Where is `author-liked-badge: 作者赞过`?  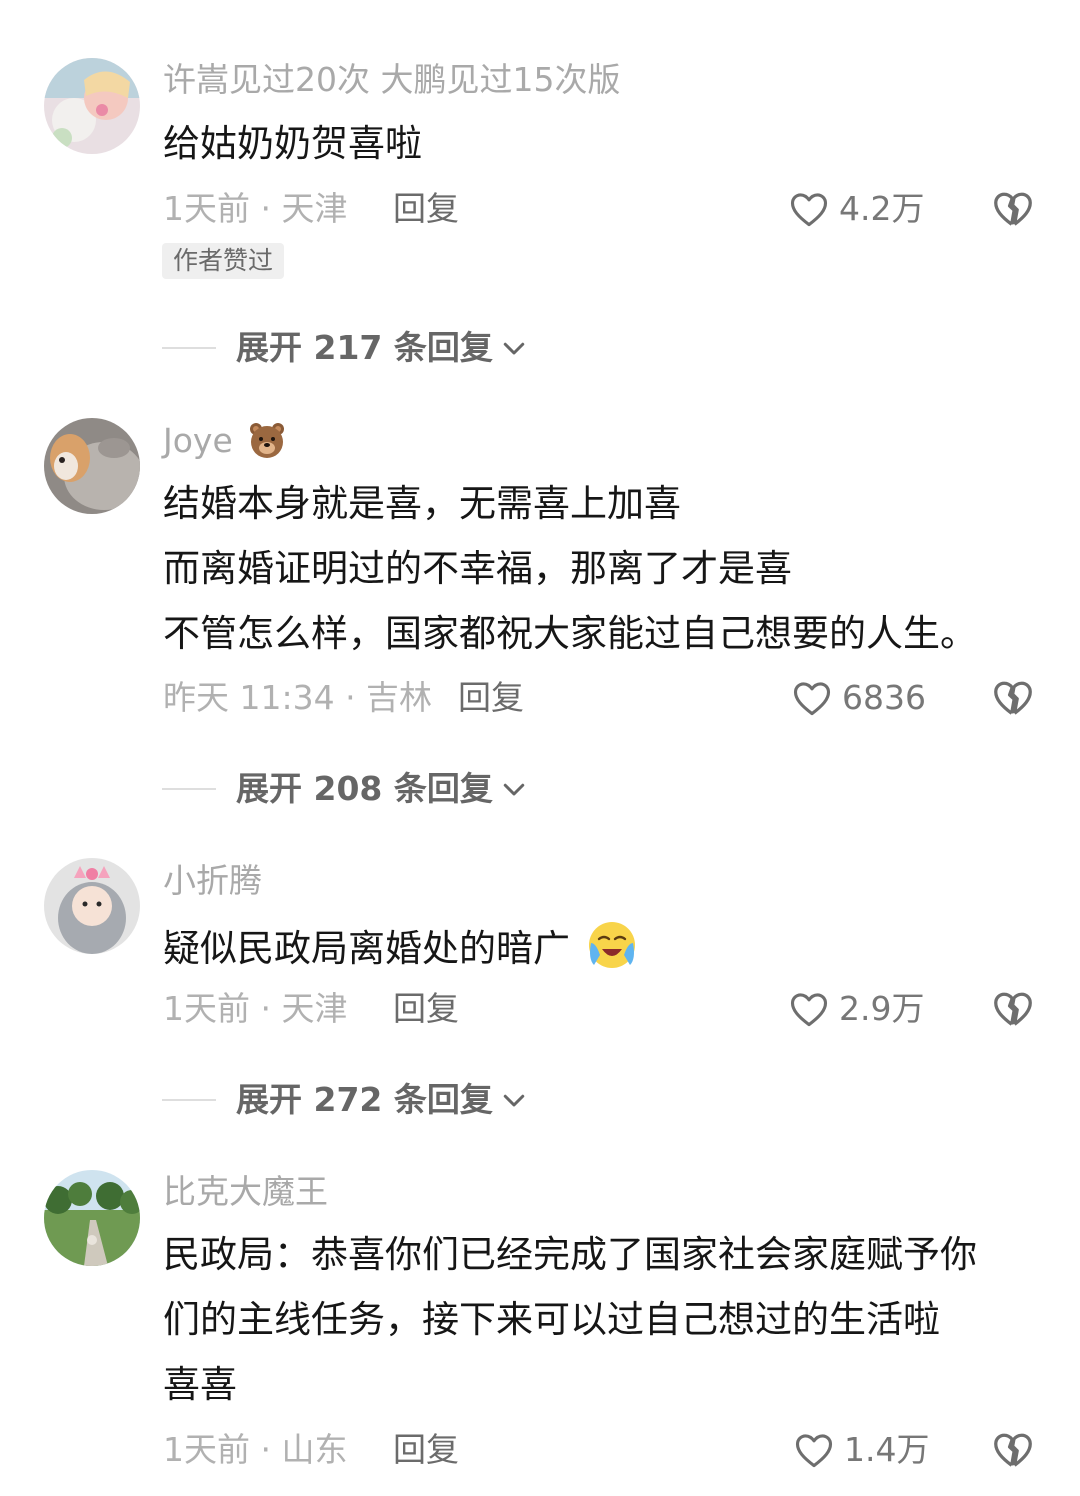
author-liked-badge: 作者赞过 is located at coordinates (223, 261).